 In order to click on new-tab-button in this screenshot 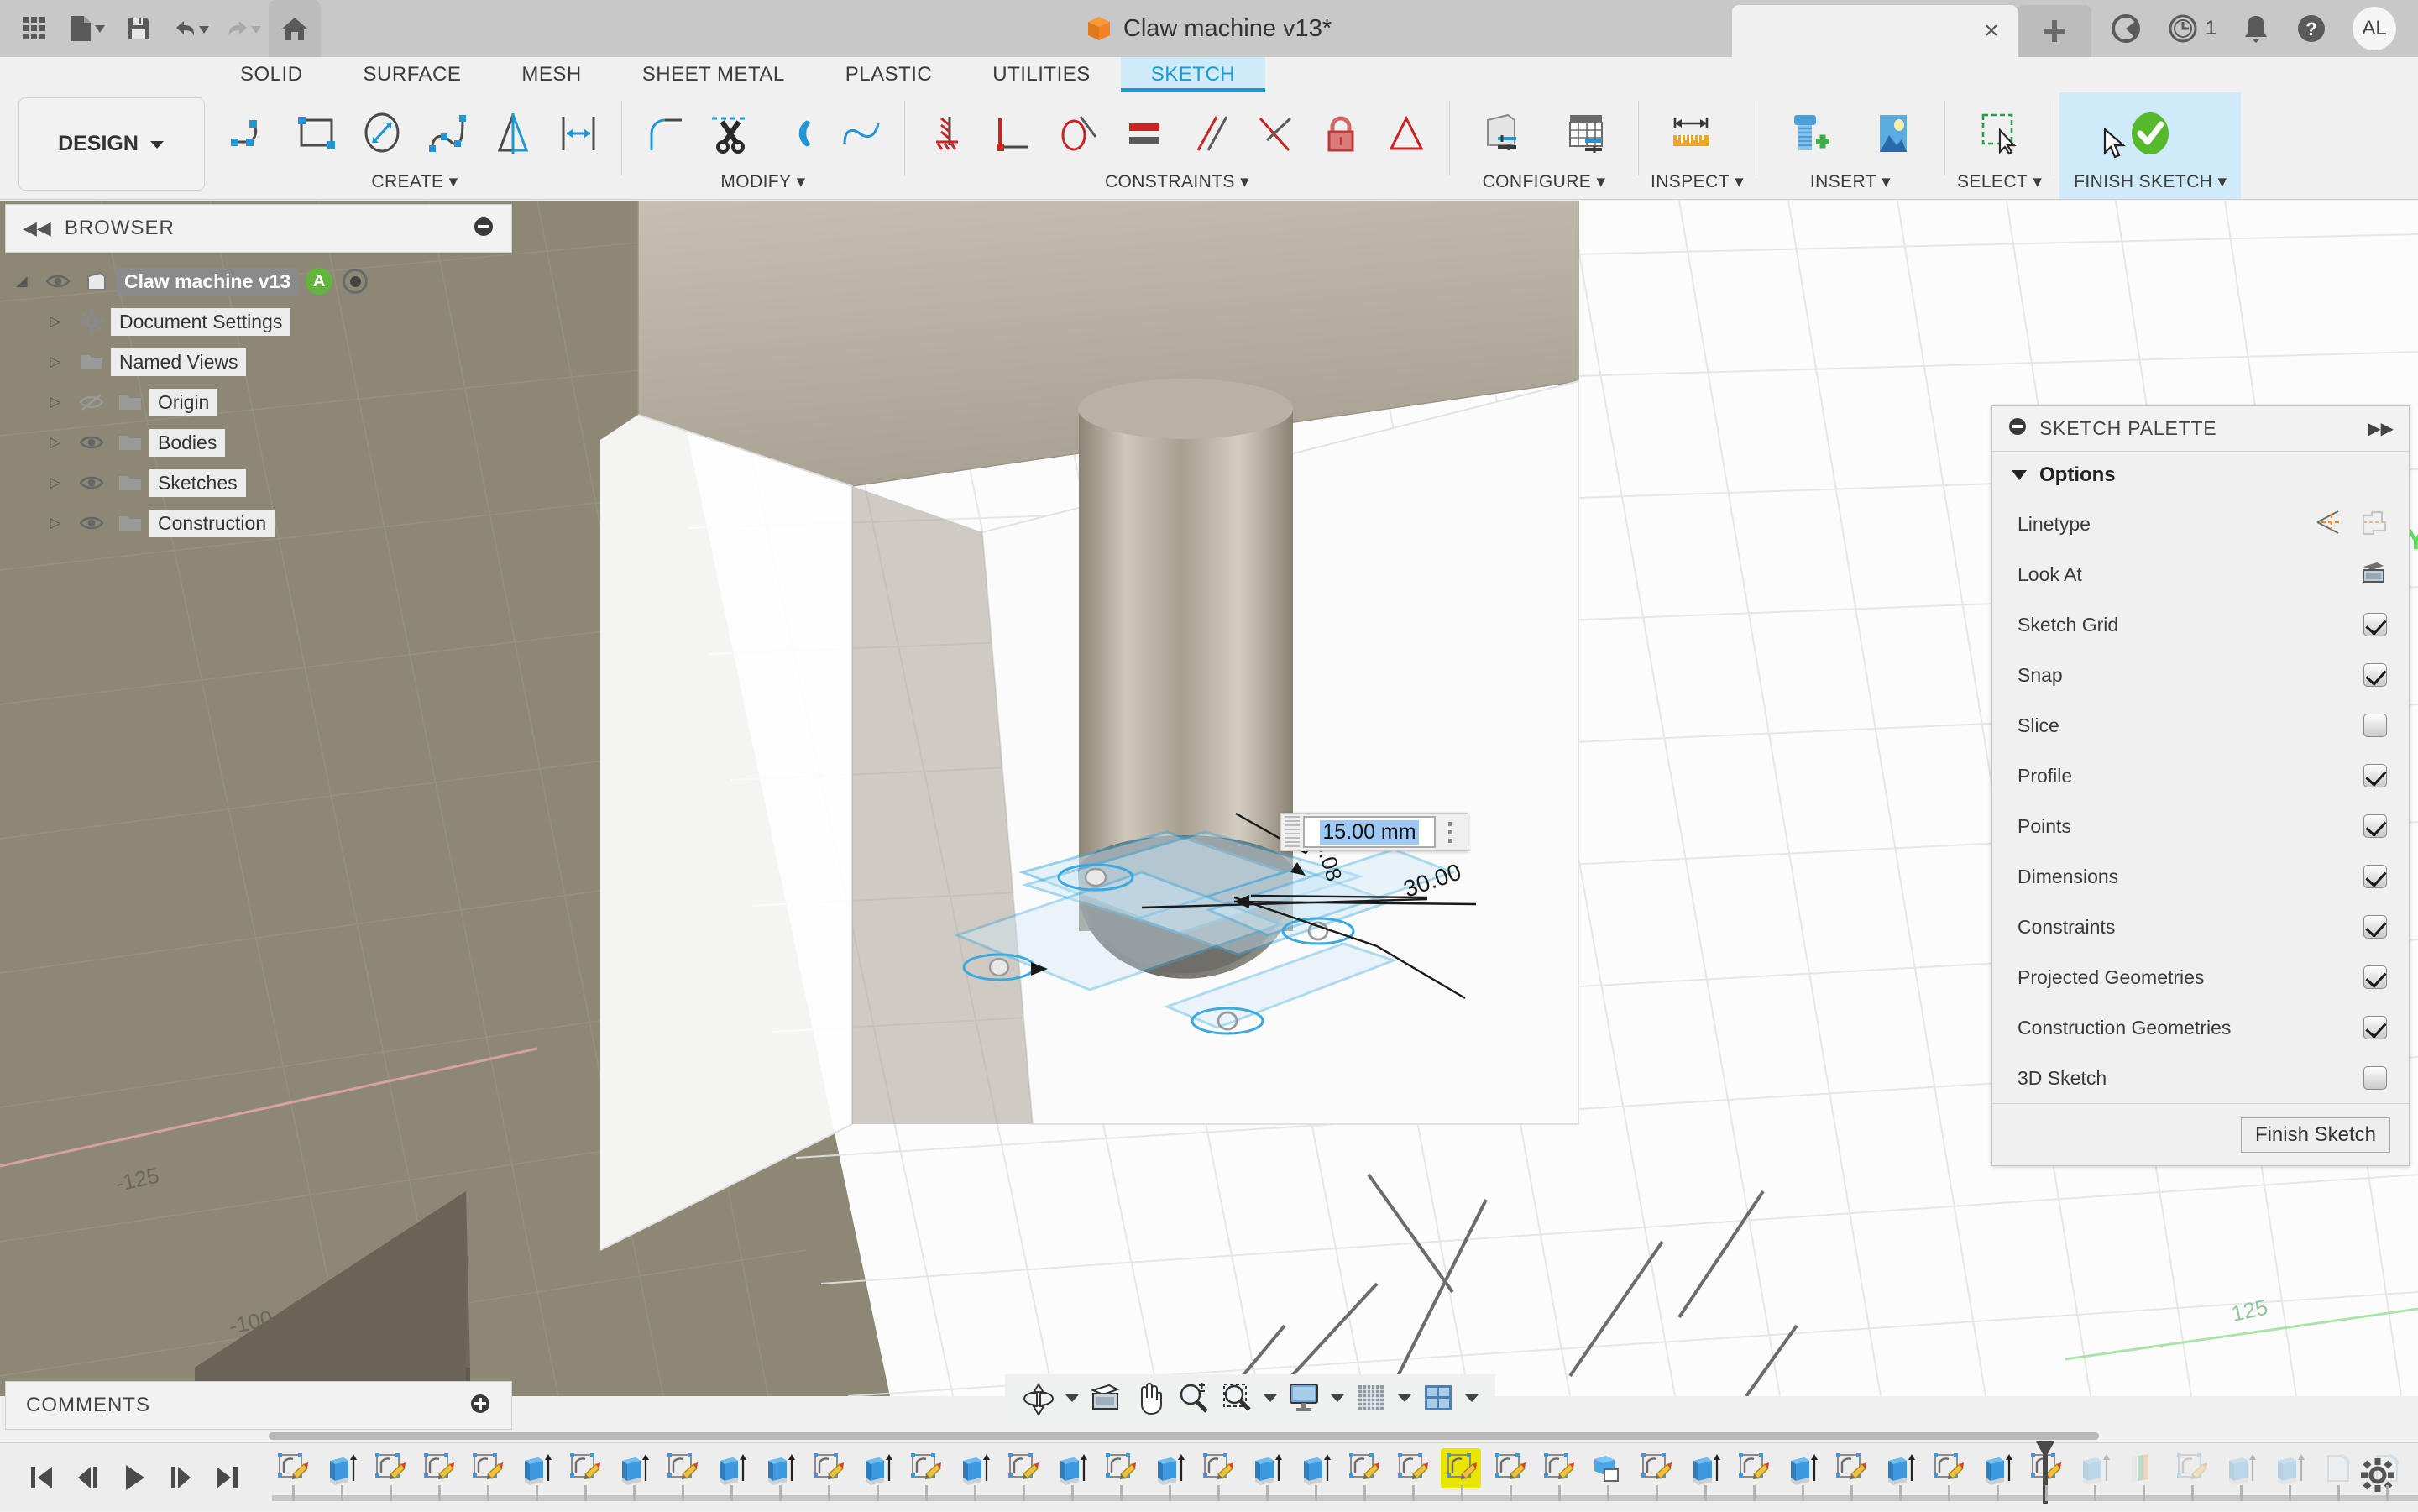, I will do `click(2054, 31)`.